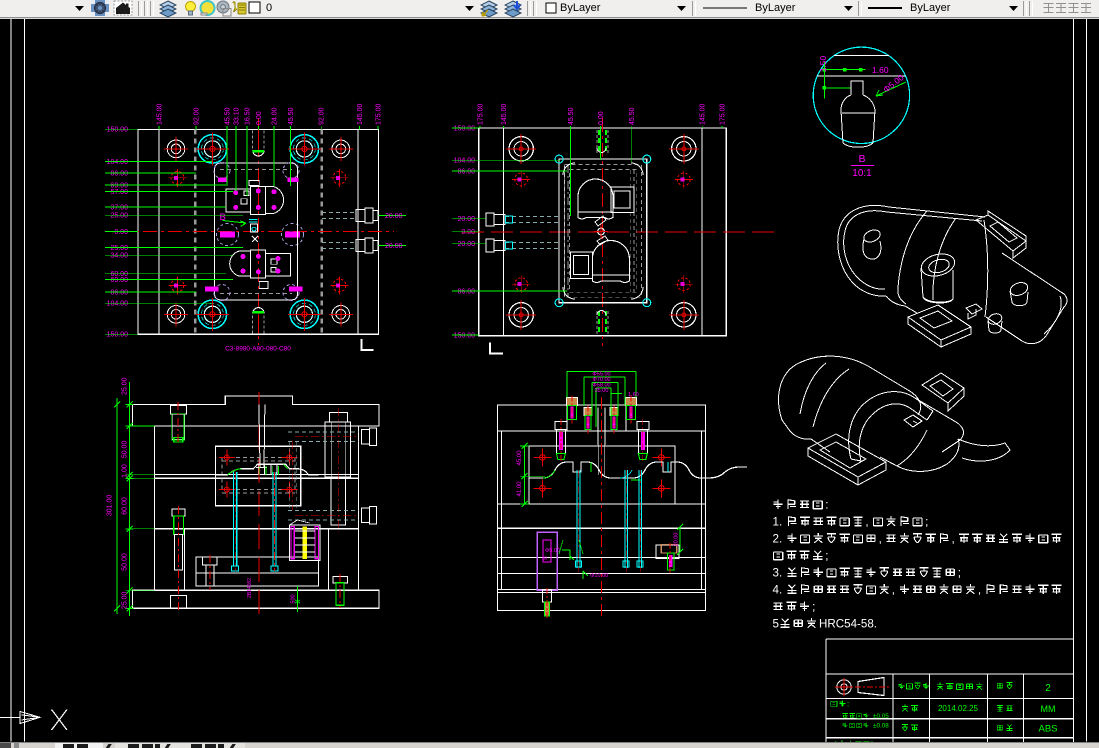 The width and height of the screenshot is (1099, 748). What do you see at coordinates (1048, 709) in the screenshot?
I see `svg-text: MM` at bounding box center [1048, 709].